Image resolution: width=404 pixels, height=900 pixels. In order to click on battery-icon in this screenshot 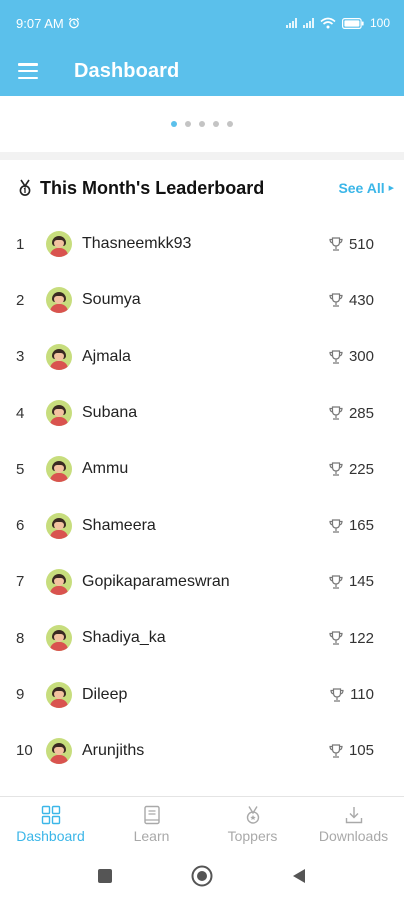, I will do `click(352, 23)`.